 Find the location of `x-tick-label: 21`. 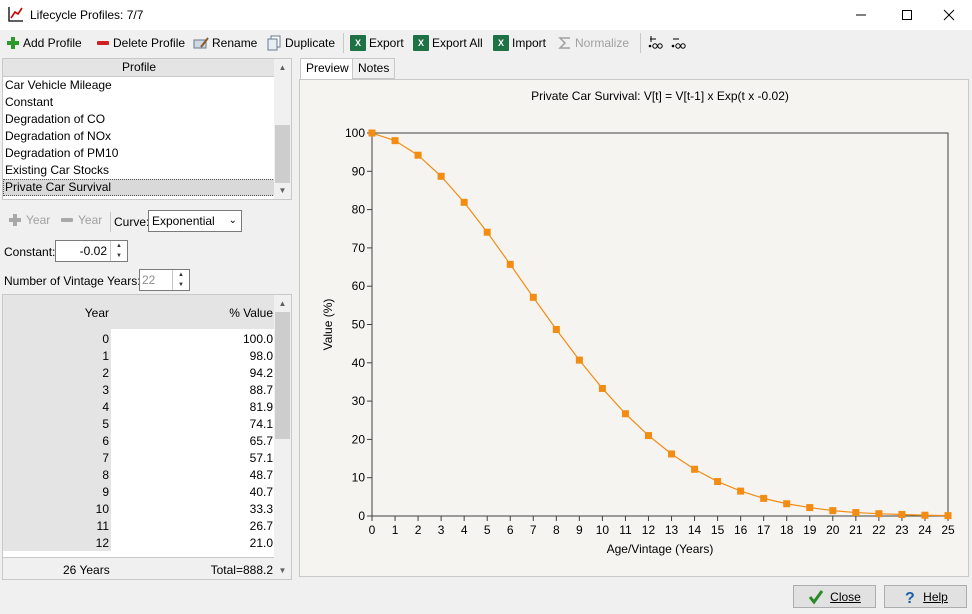

x-tick-label: 21 is located at coordinates (856, 530).